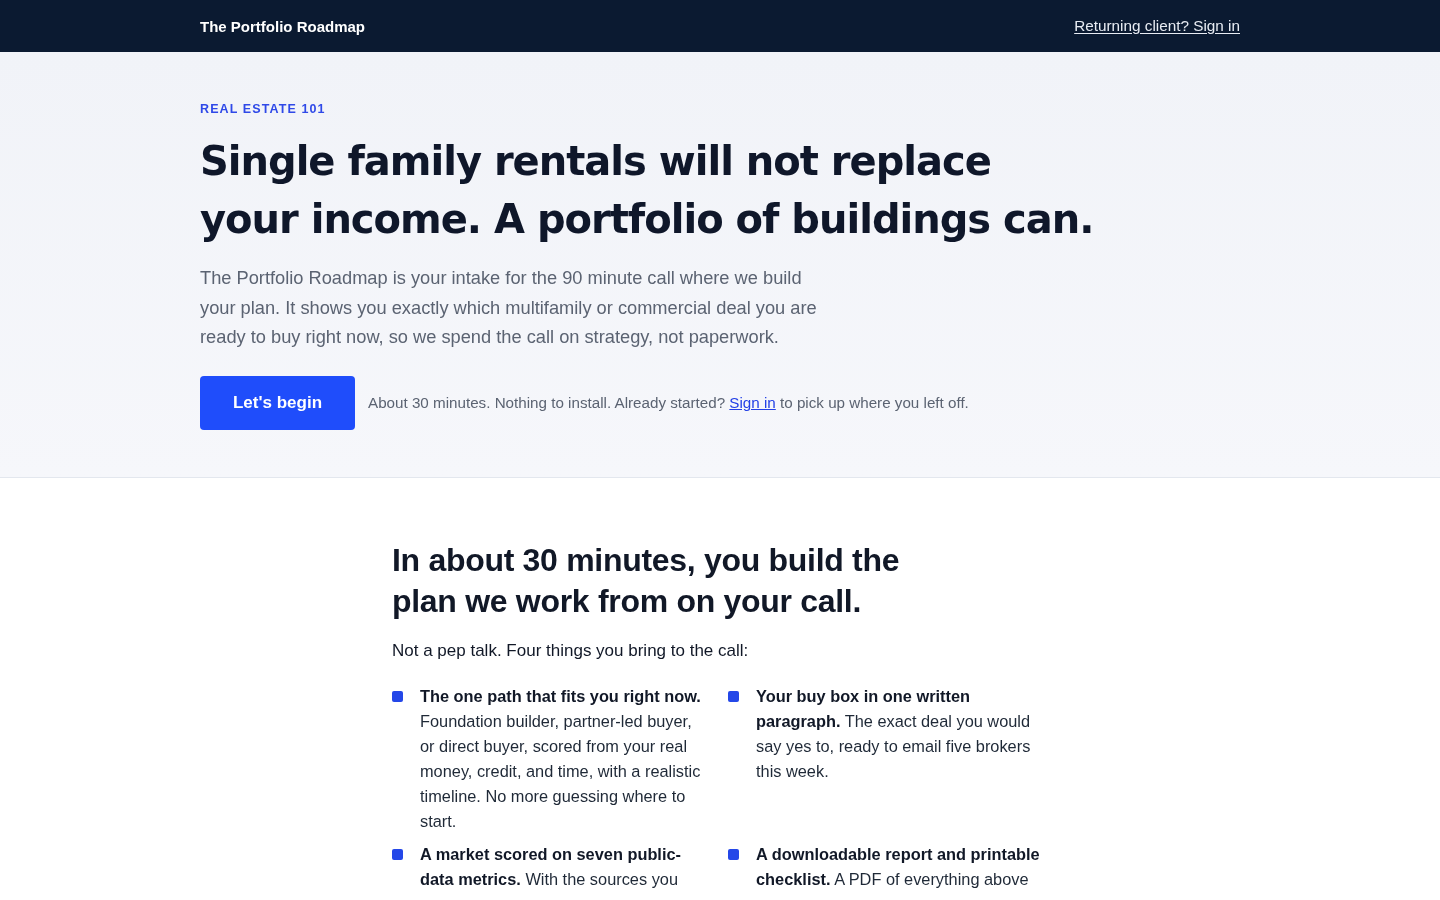  I want to click on outcome-text: A market scored on seven public-data metrics. With the sources you, so click(551, 866).